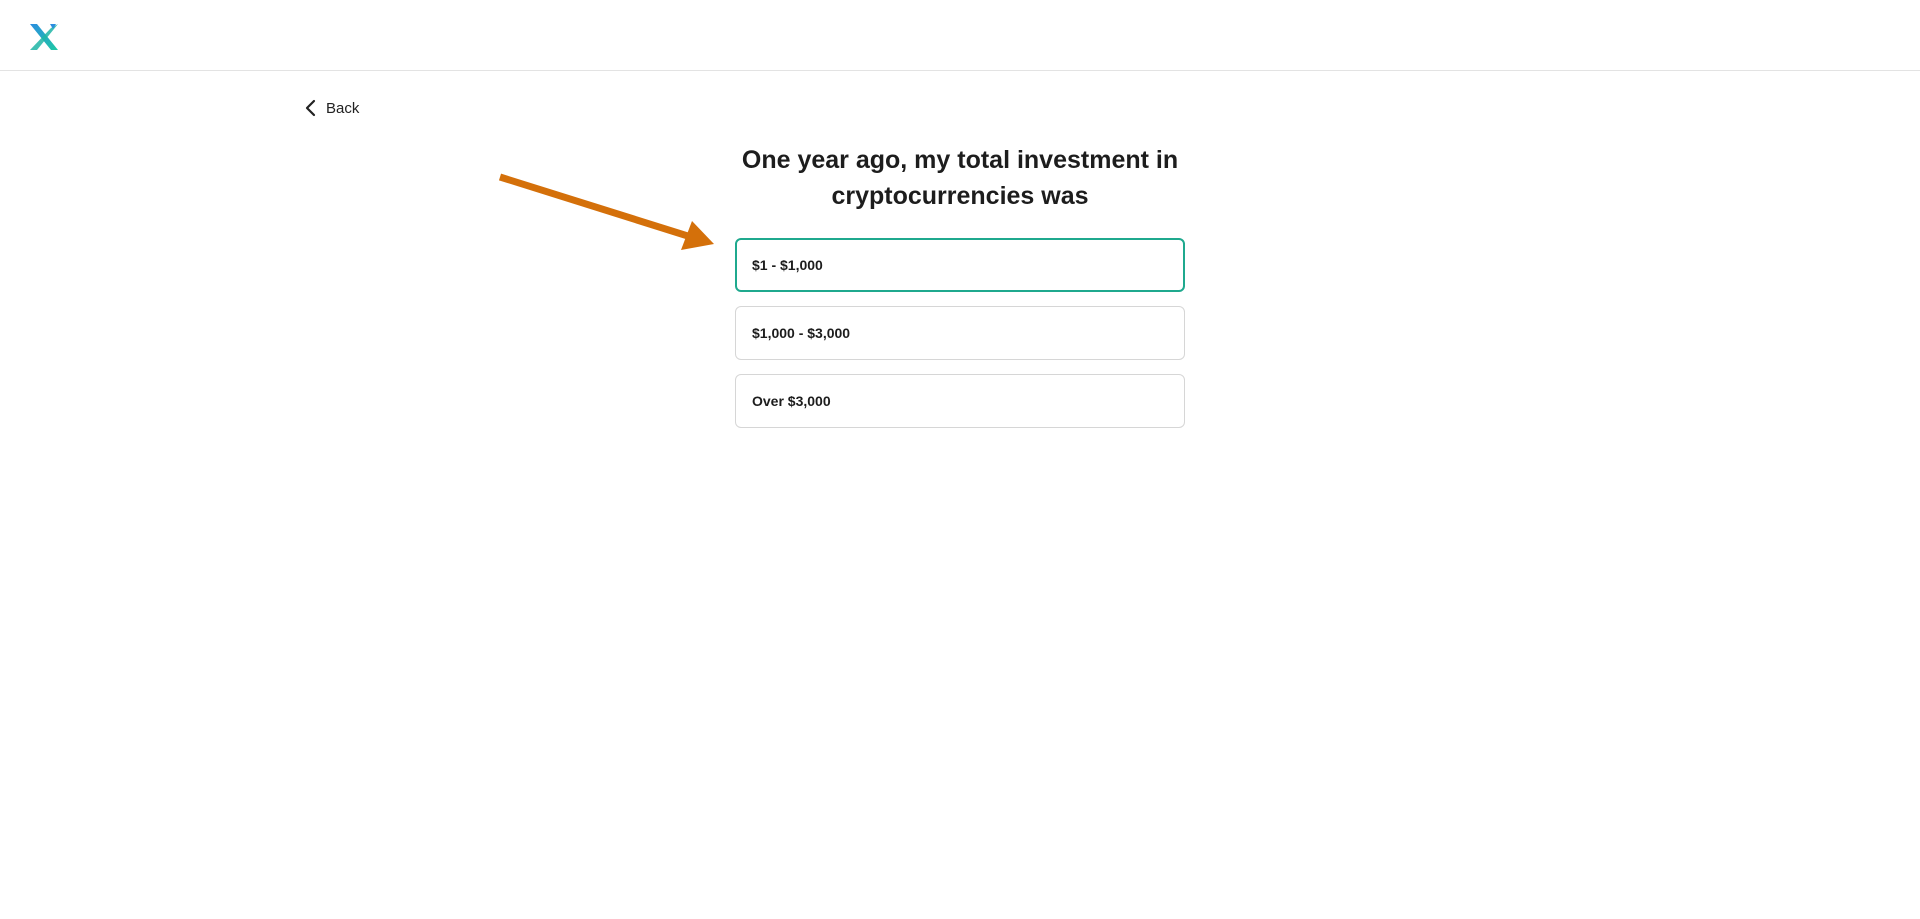 The height and width of the screenshot is (919, 1920). Describe the element at coordinates (960, 265) in the screenshot. I see `option-1-1000: $1 - $1,000` at that location.